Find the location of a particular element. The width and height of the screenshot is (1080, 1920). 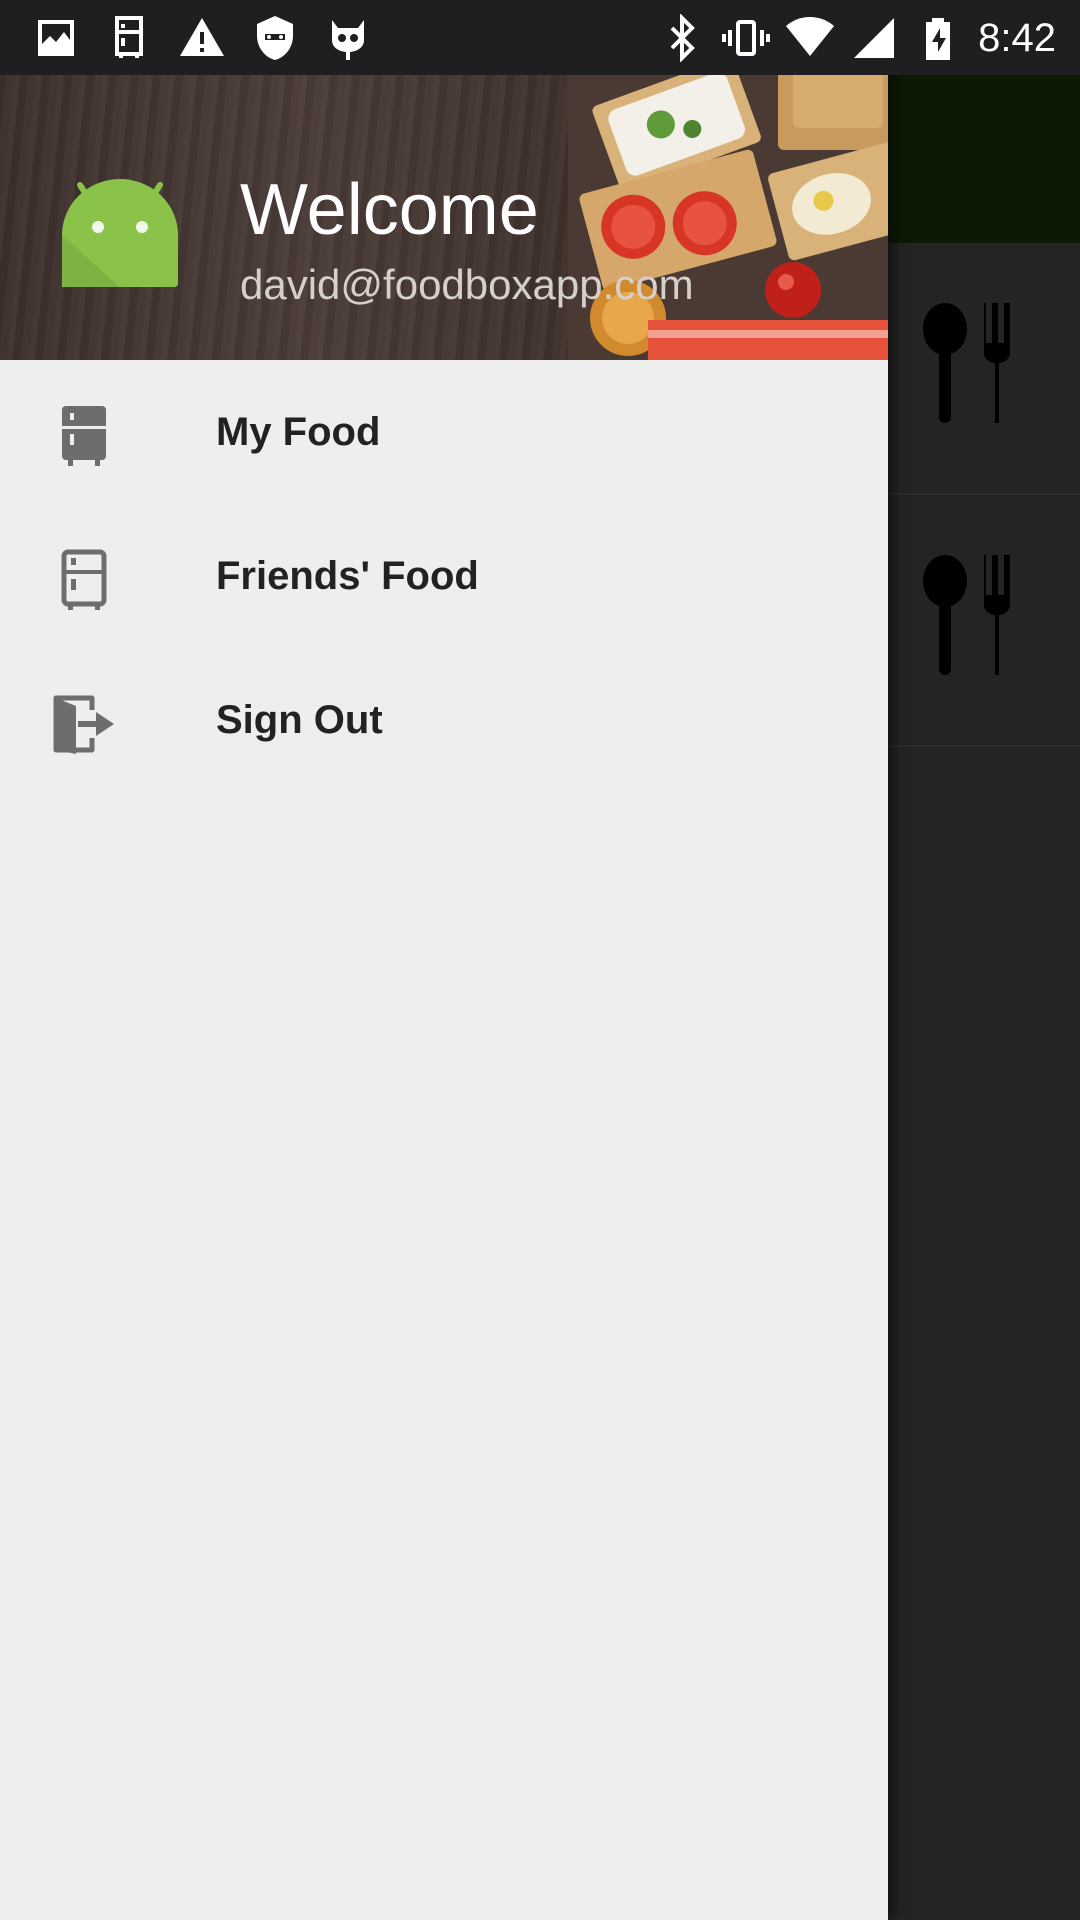

fridge-outline-icon is located at coordinates (84, 579).